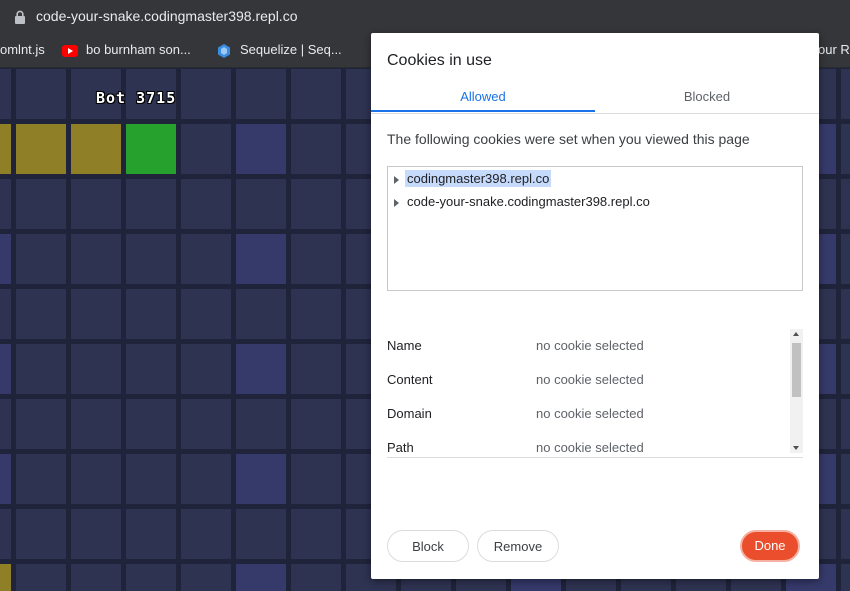 Image resolution: width=850 pixels, height=591 pixels. Describe the element at coordinates (796, 334) in the screenshot. I see `scroll-up-icon` at that location.